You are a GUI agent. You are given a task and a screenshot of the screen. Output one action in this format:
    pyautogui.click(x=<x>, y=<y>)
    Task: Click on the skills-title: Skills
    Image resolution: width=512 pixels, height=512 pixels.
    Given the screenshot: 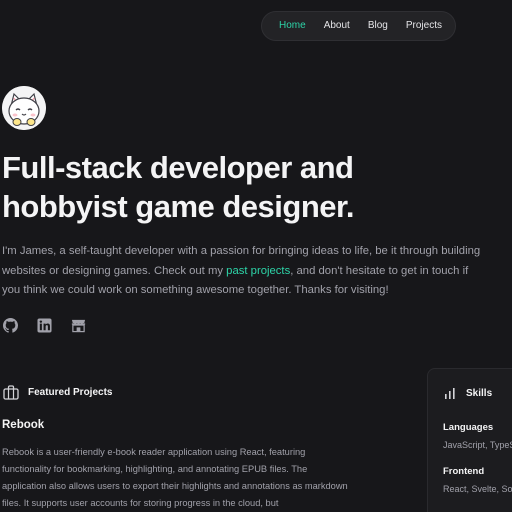 What is the action you would take?
    pyautogui.click(x=479, y=393)
    